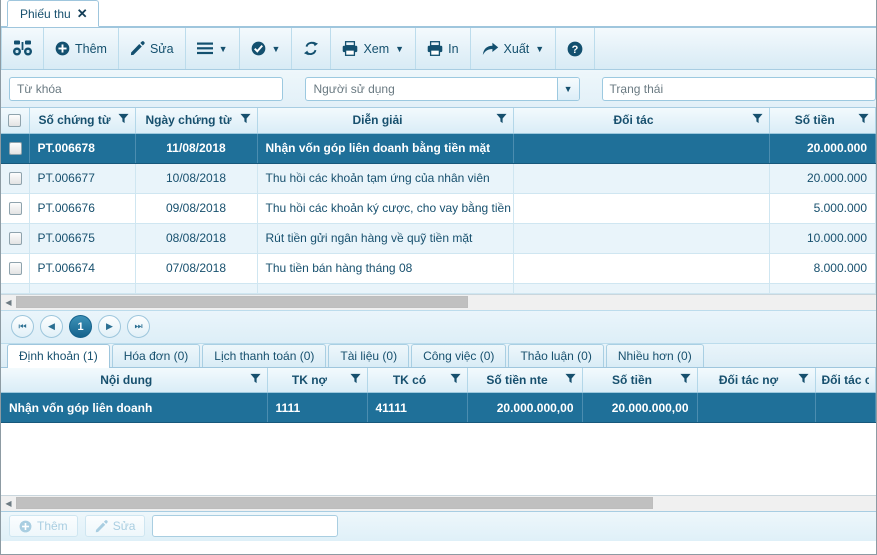 This screenshot has height=555, width=877. I want to click on select-all-checkbox, so click(15, 121).